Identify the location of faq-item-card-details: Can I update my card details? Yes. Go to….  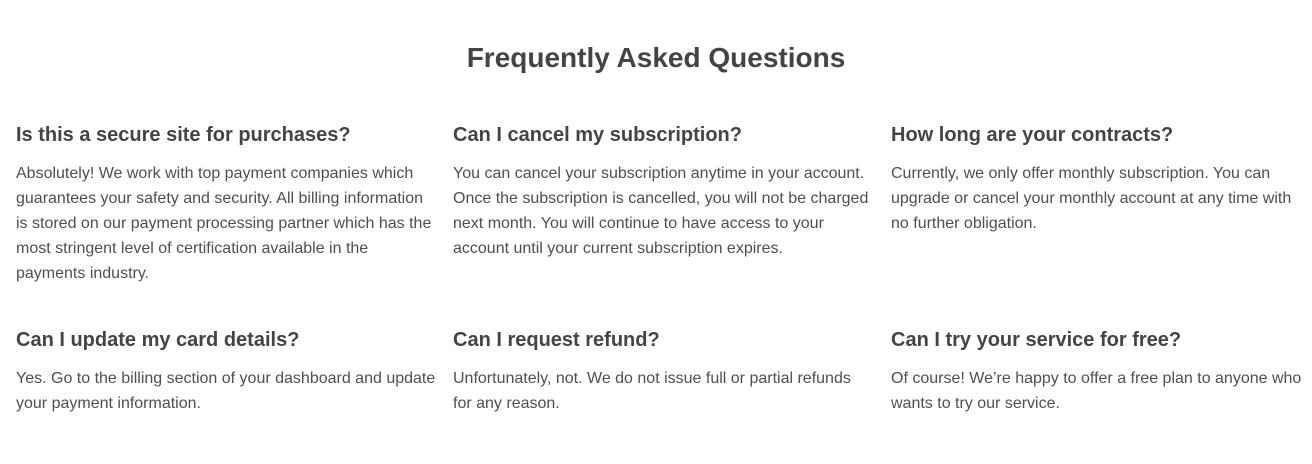
(226, 371).